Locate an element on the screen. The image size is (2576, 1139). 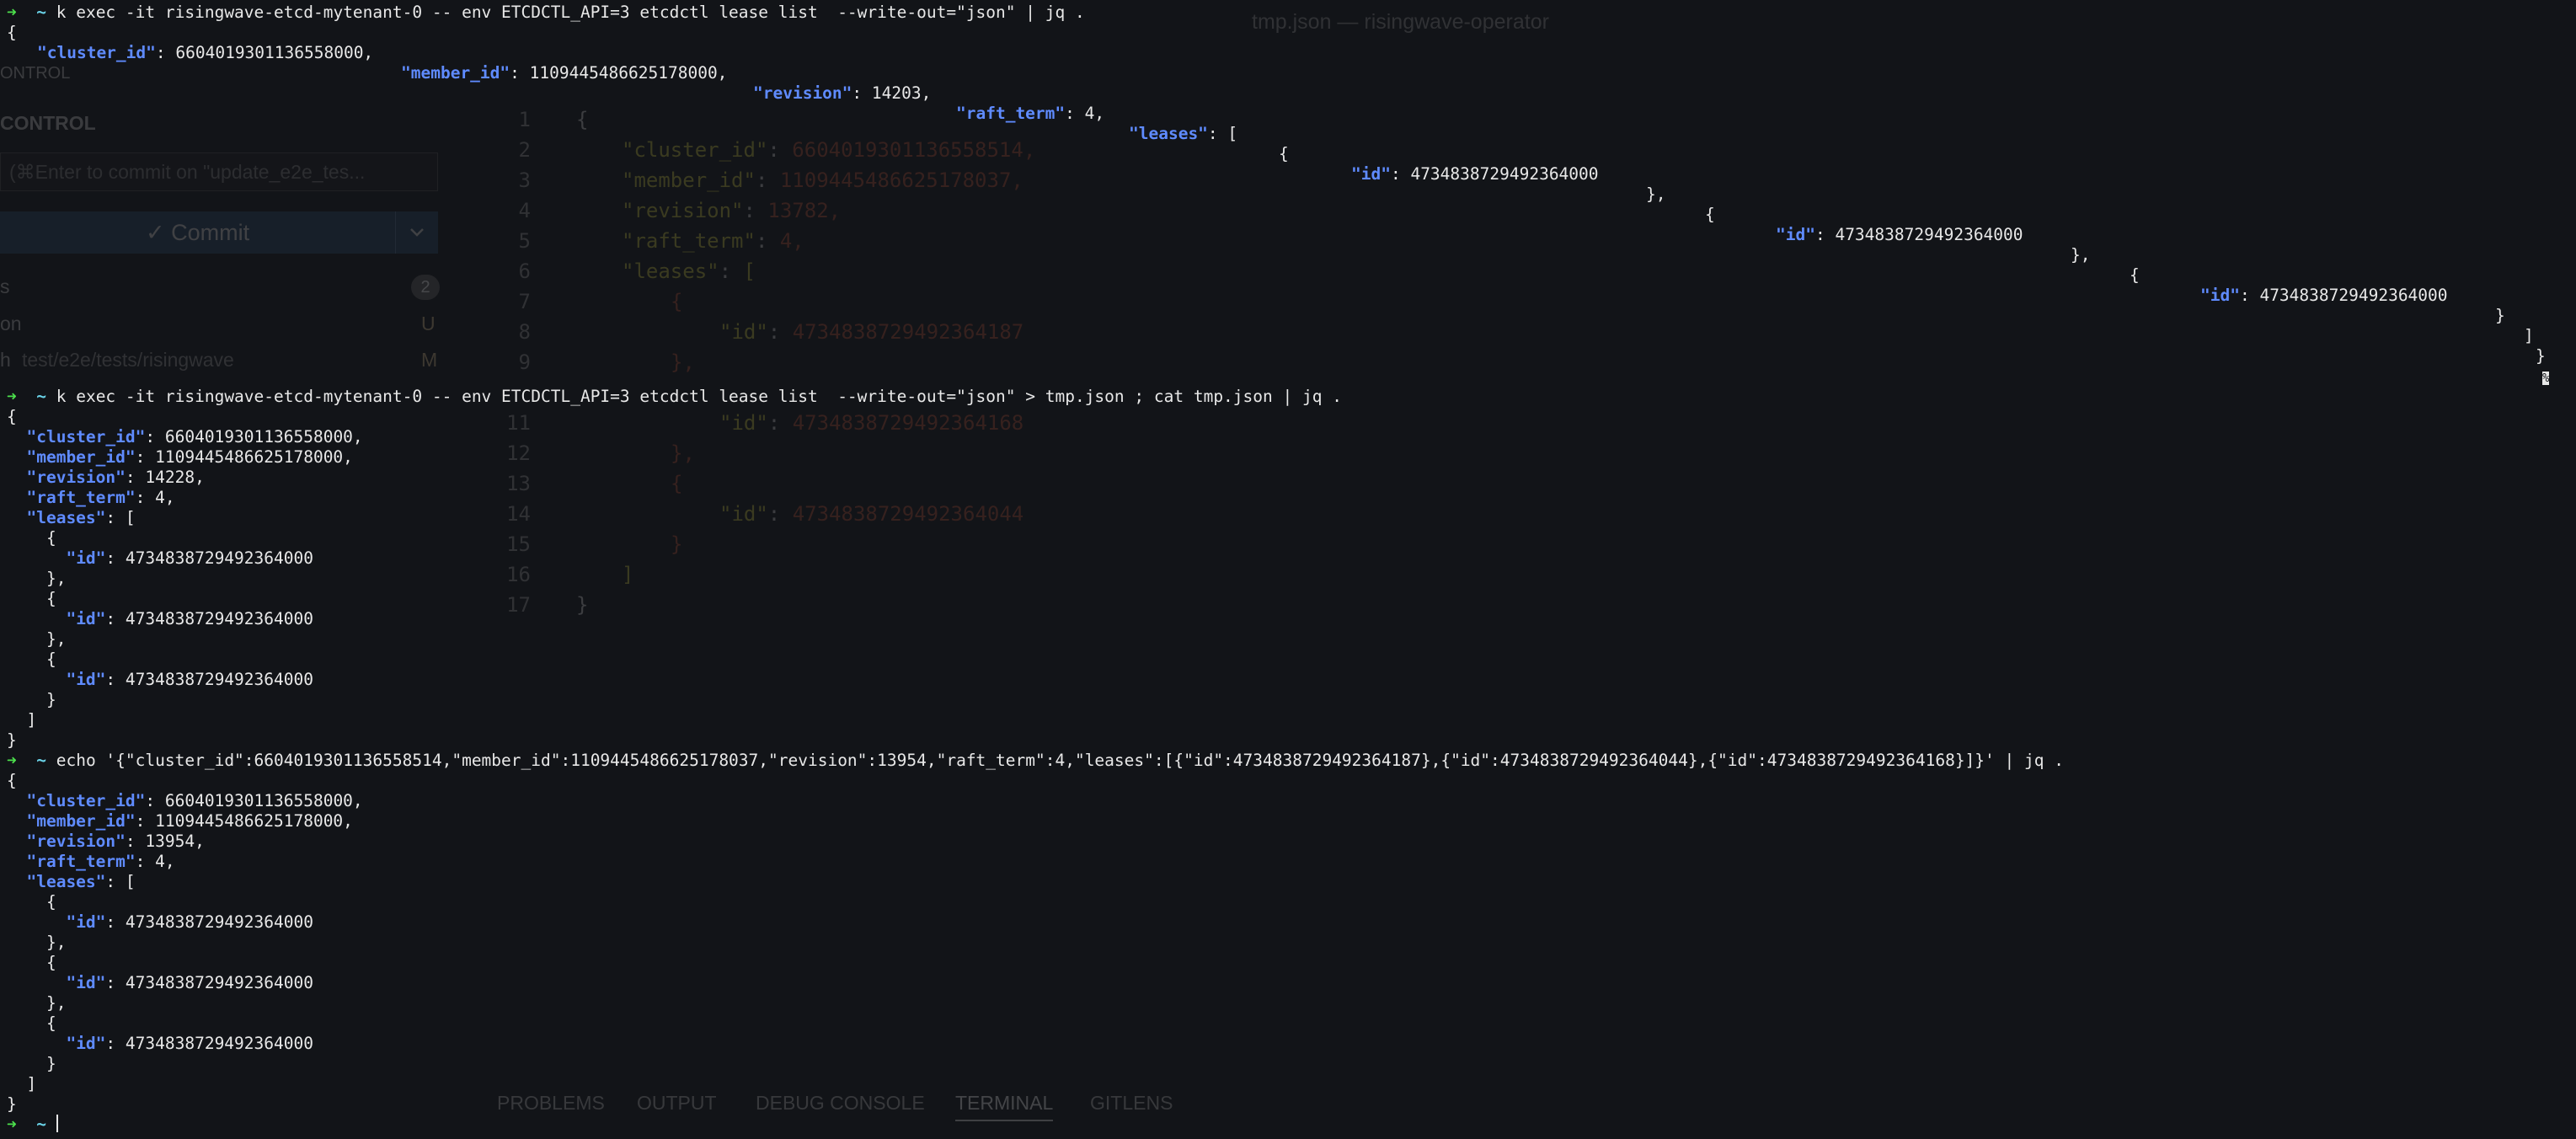
json-line: "revision": 14203, is located at coordinates (842, 93).